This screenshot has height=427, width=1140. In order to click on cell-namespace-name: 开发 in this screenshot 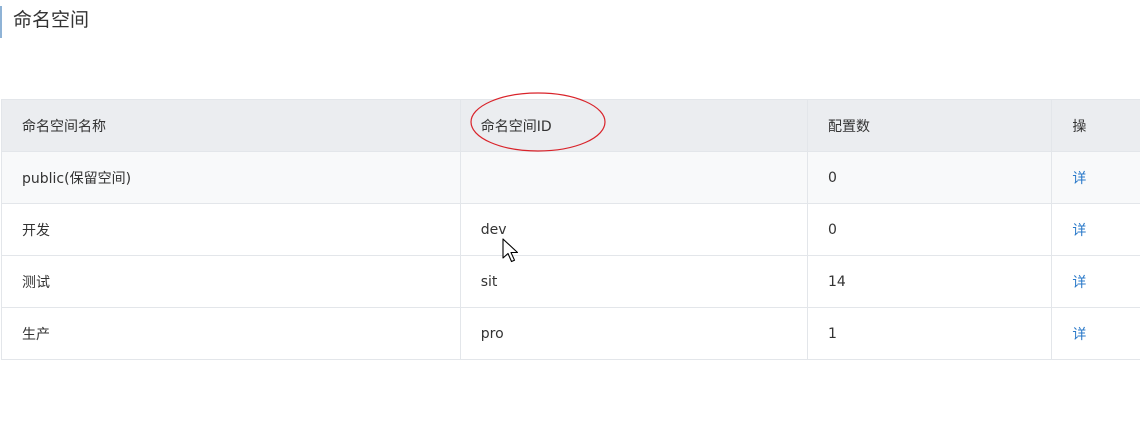, I will do `click(231, 229)`.